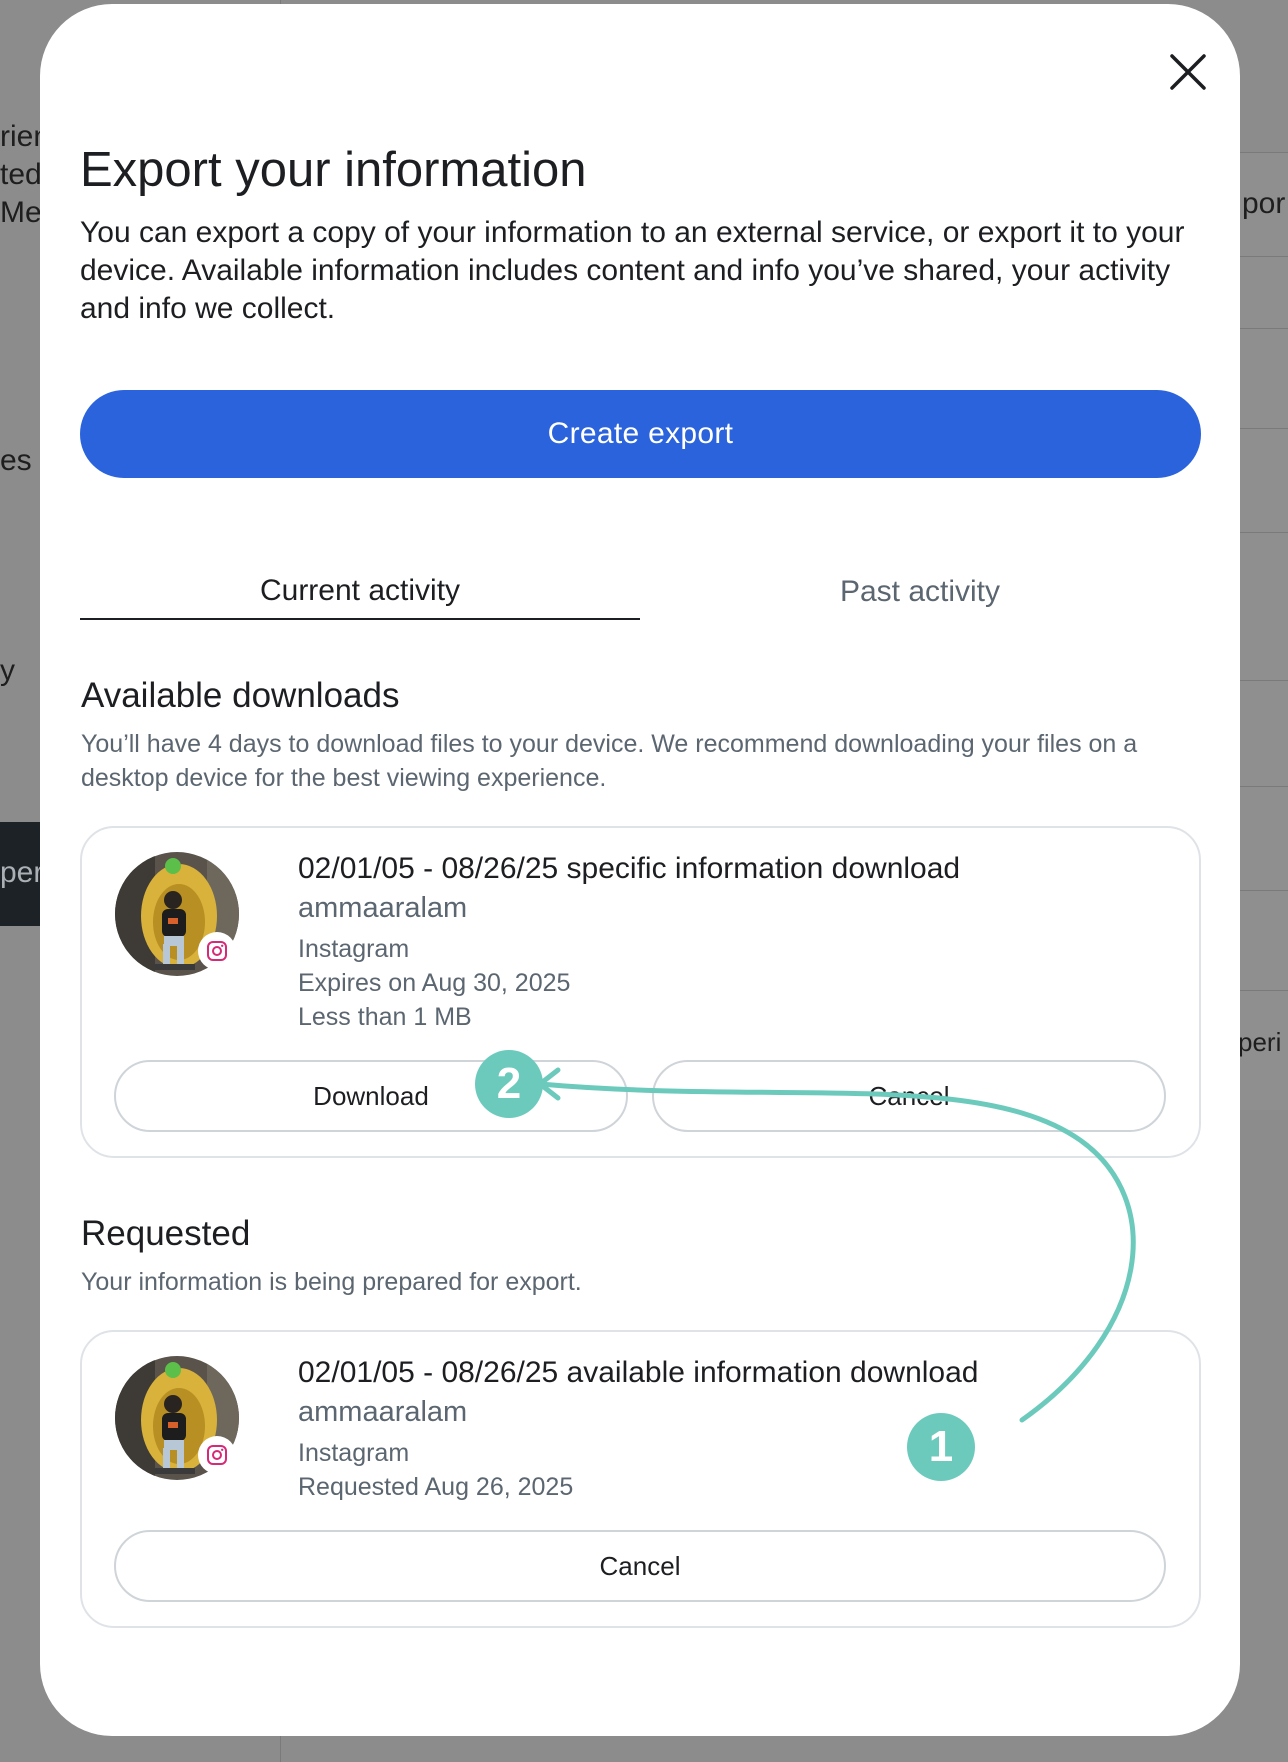  What do you see at coordinates (434, 983) in the screenshot?
I see `download-expiry: Expires on Aug 30, 2025` at bounding box center [434, 983].